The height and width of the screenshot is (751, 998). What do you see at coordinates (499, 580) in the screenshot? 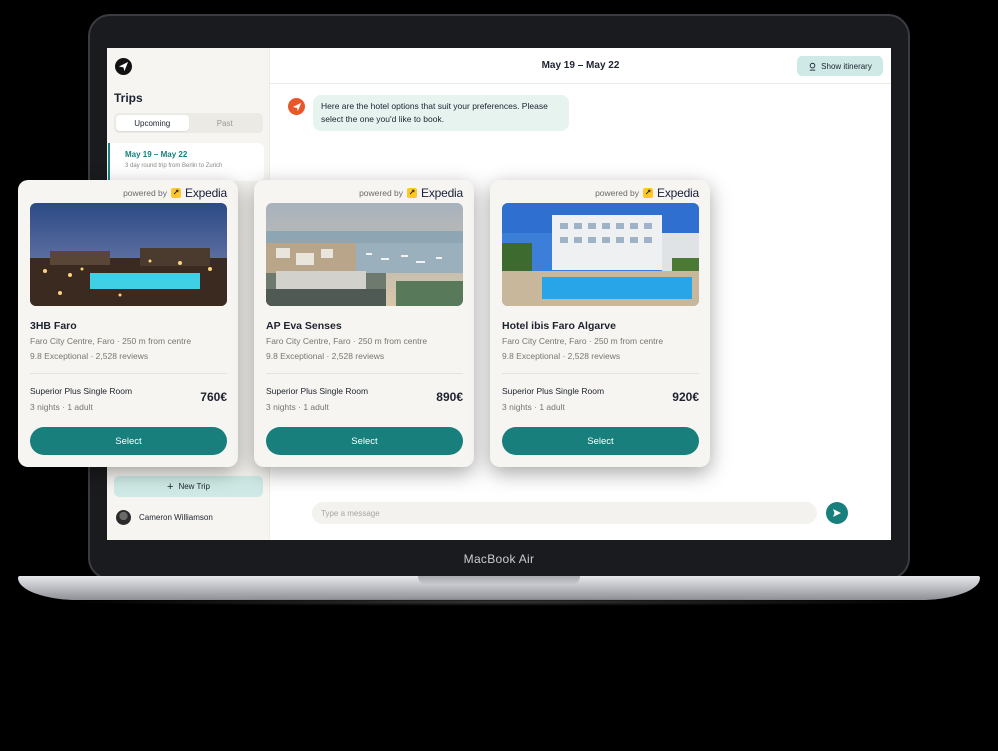
I see `laptop-notch` at bounding box center [499, 580].